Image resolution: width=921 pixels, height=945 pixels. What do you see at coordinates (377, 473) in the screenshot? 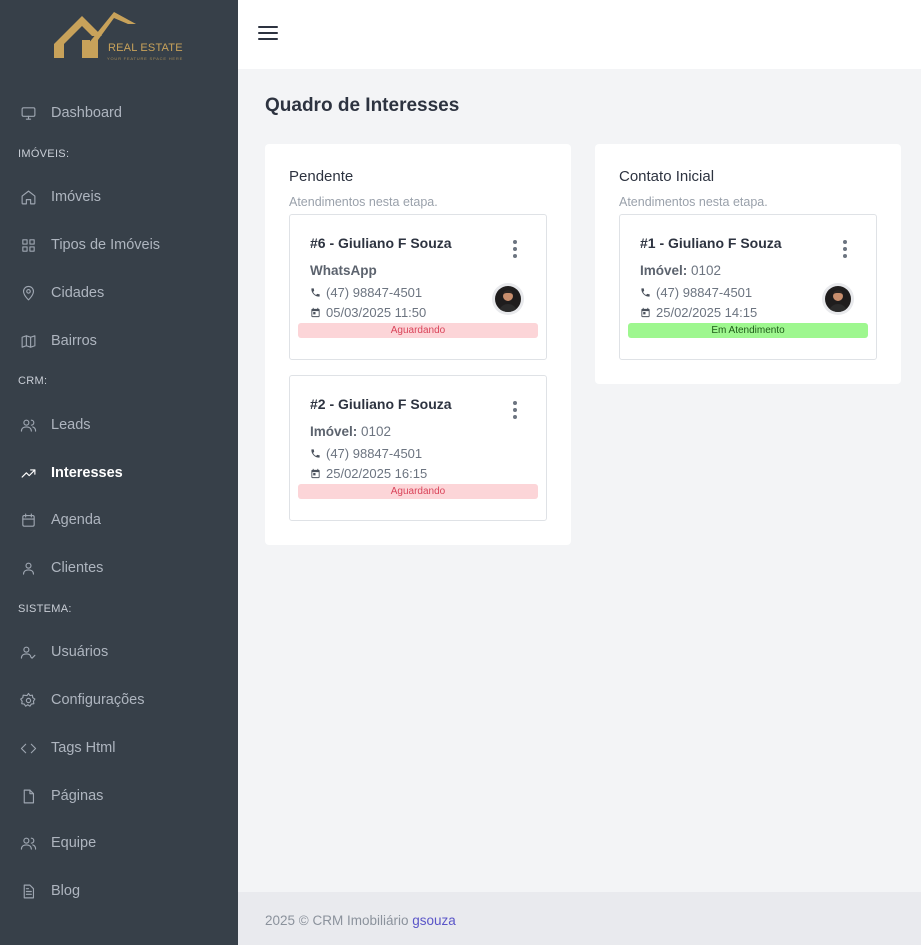
I see `date-text: 25/02/2025 16:15` at bounding box center [377, 473].